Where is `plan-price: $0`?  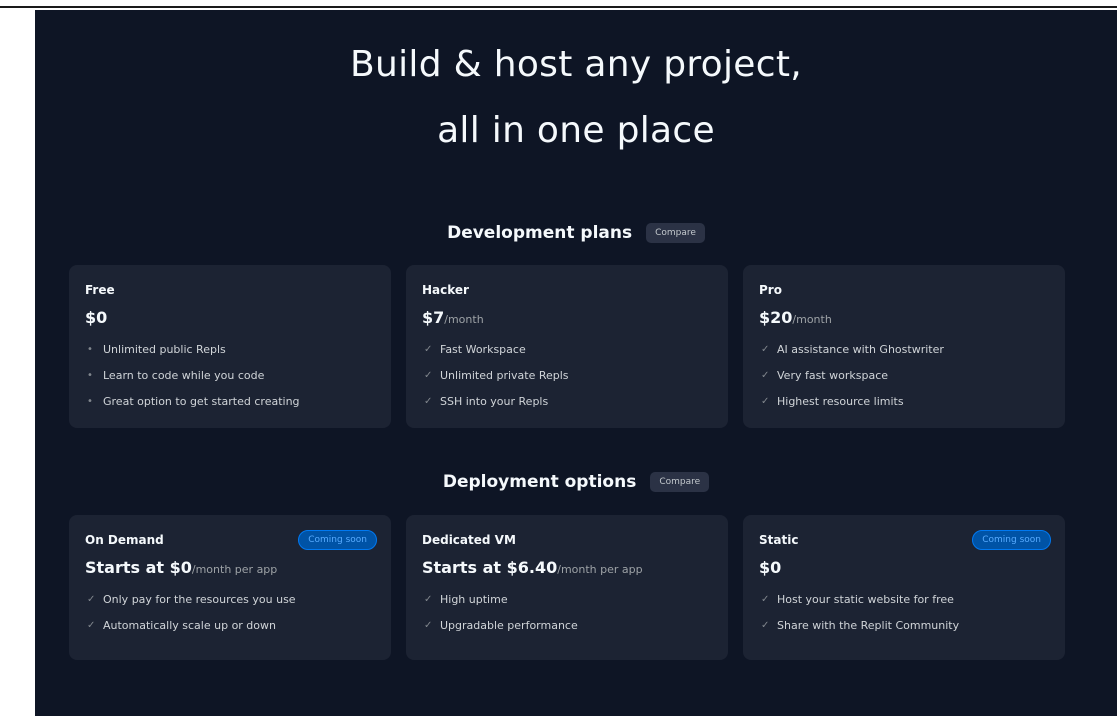
plan-price: $0 is located at coordinates (96, 317).